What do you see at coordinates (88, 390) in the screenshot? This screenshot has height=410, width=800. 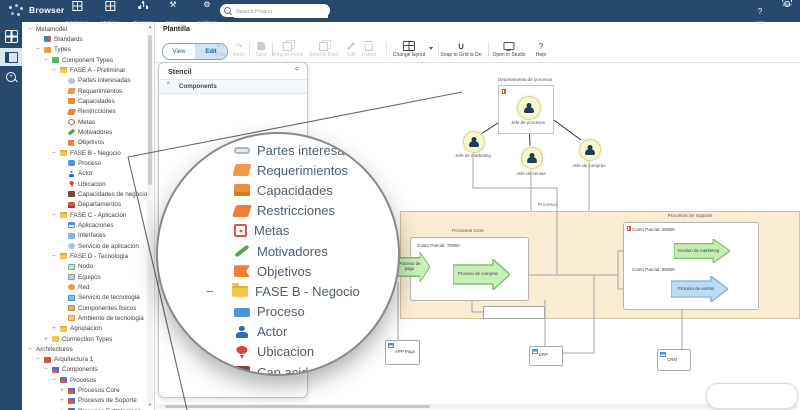 I see `tree-row: + Procesos Core` at bounding box center [88, 390].